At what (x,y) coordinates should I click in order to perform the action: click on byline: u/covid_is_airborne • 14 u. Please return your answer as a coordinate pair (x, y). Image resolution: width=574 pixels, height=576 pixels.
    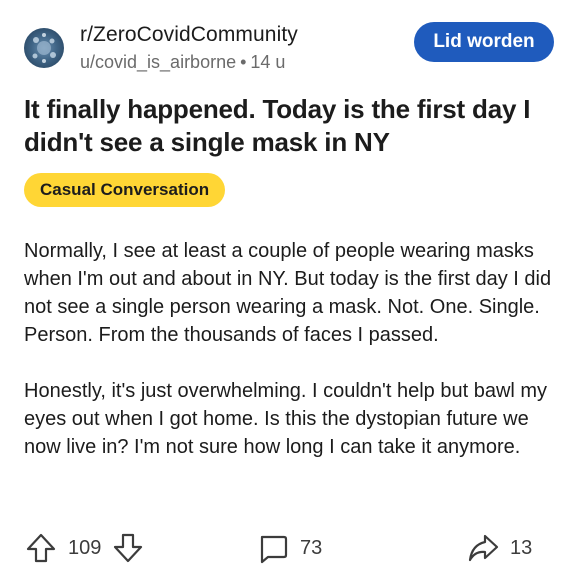
    Looking at the image, I should click on (189, 62).